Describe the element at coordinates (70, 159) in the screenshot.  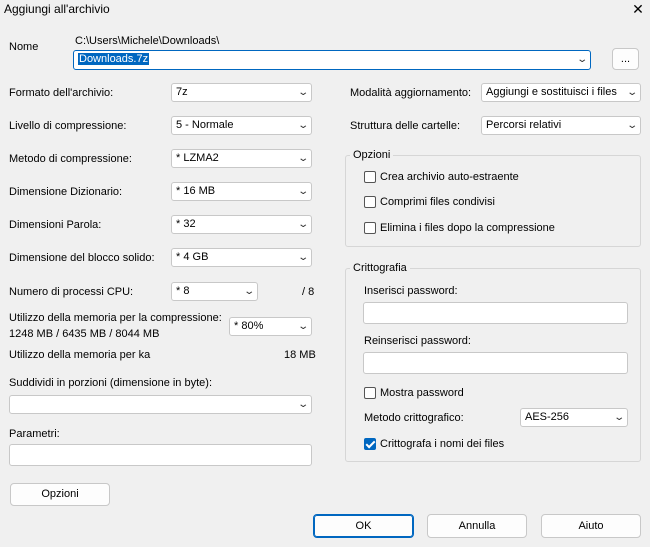
I see `method-label: Metodo di compressione:` at that location.